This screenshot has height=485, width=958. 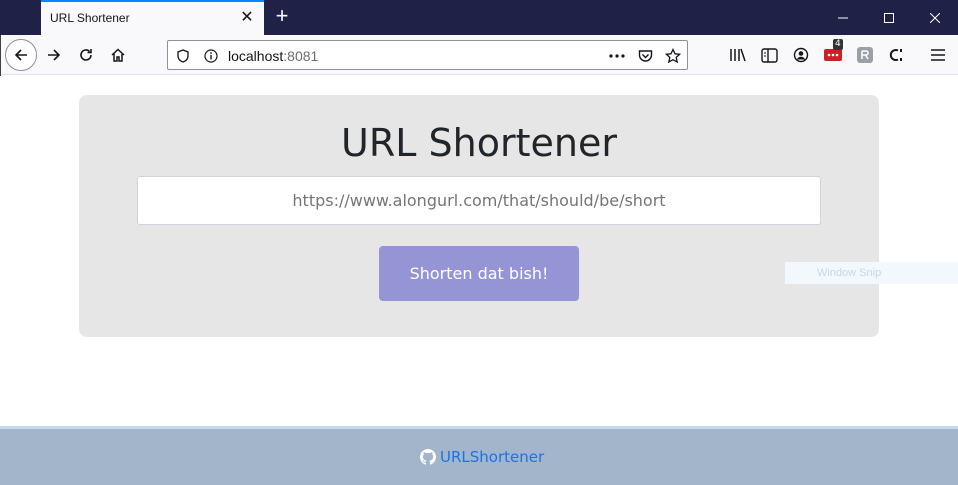 I want to click on back-button, so click(x=21, y=55).